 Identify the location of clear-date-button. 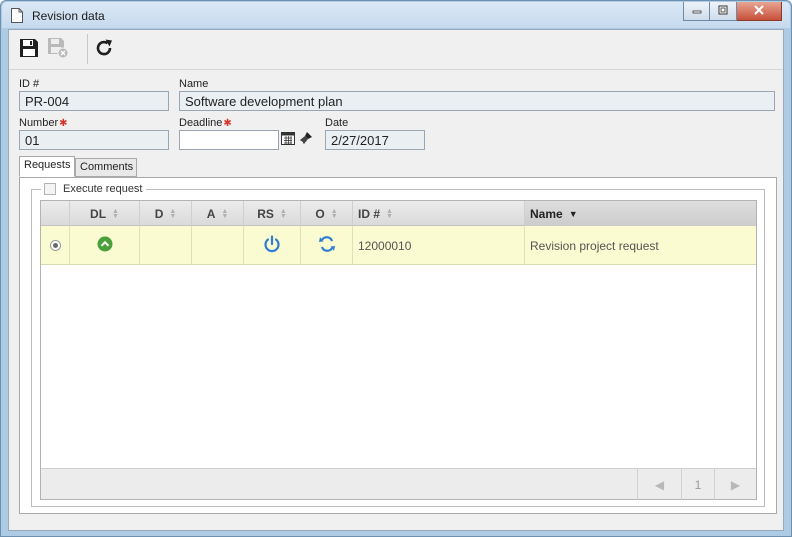
(306, 139).